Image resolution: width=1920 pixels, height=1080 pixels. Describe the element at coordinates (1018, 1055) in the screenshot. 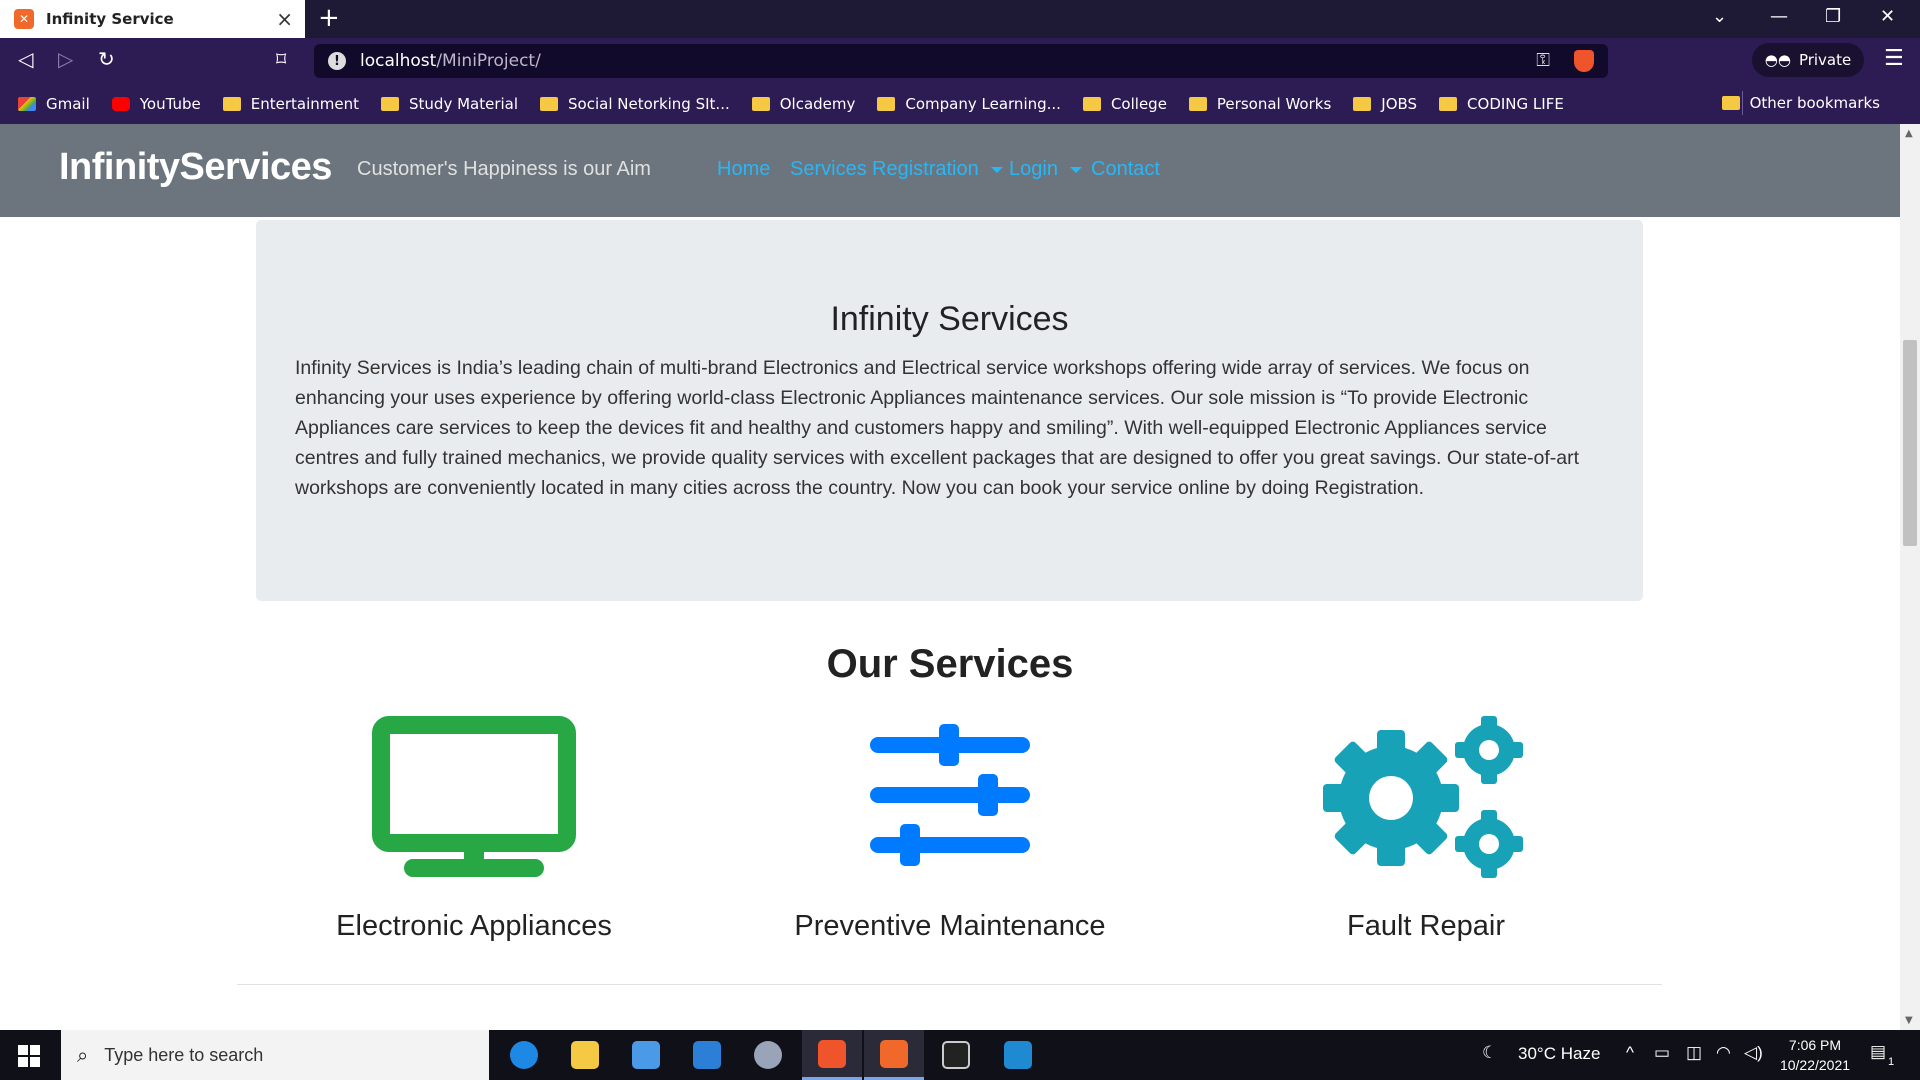

I see `vscode-app-icon` at that location.